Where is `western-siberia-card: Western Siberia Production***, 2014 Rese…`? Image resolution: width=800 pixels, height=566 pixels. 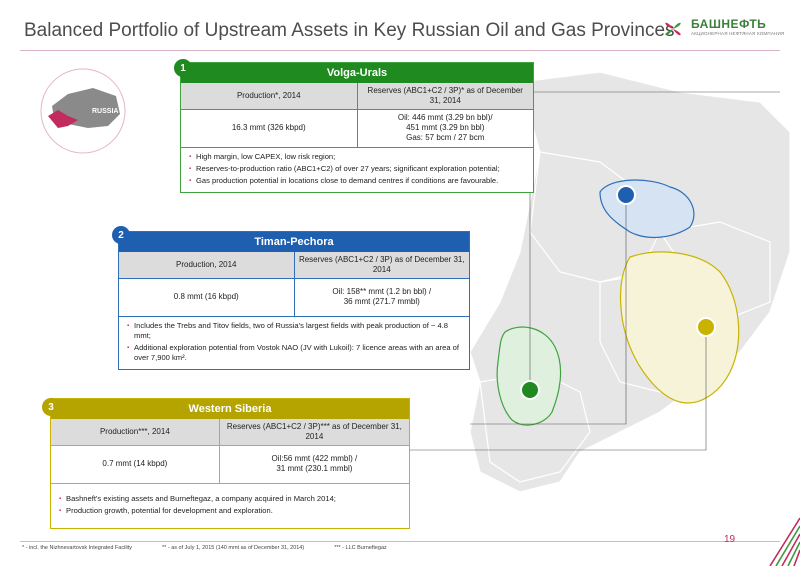 western-siberia-card: Western Siberia Production***, 2014 Rese… is located at coordinates (230, 463).